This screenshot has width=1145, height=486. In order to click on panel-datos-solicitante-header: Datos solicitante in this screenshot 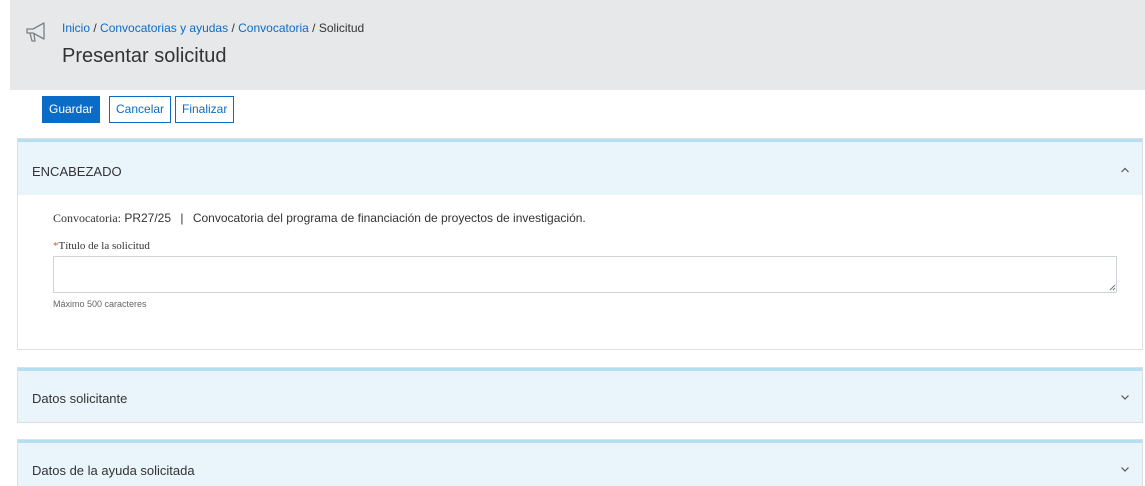, I will do `click(580, 395)`.